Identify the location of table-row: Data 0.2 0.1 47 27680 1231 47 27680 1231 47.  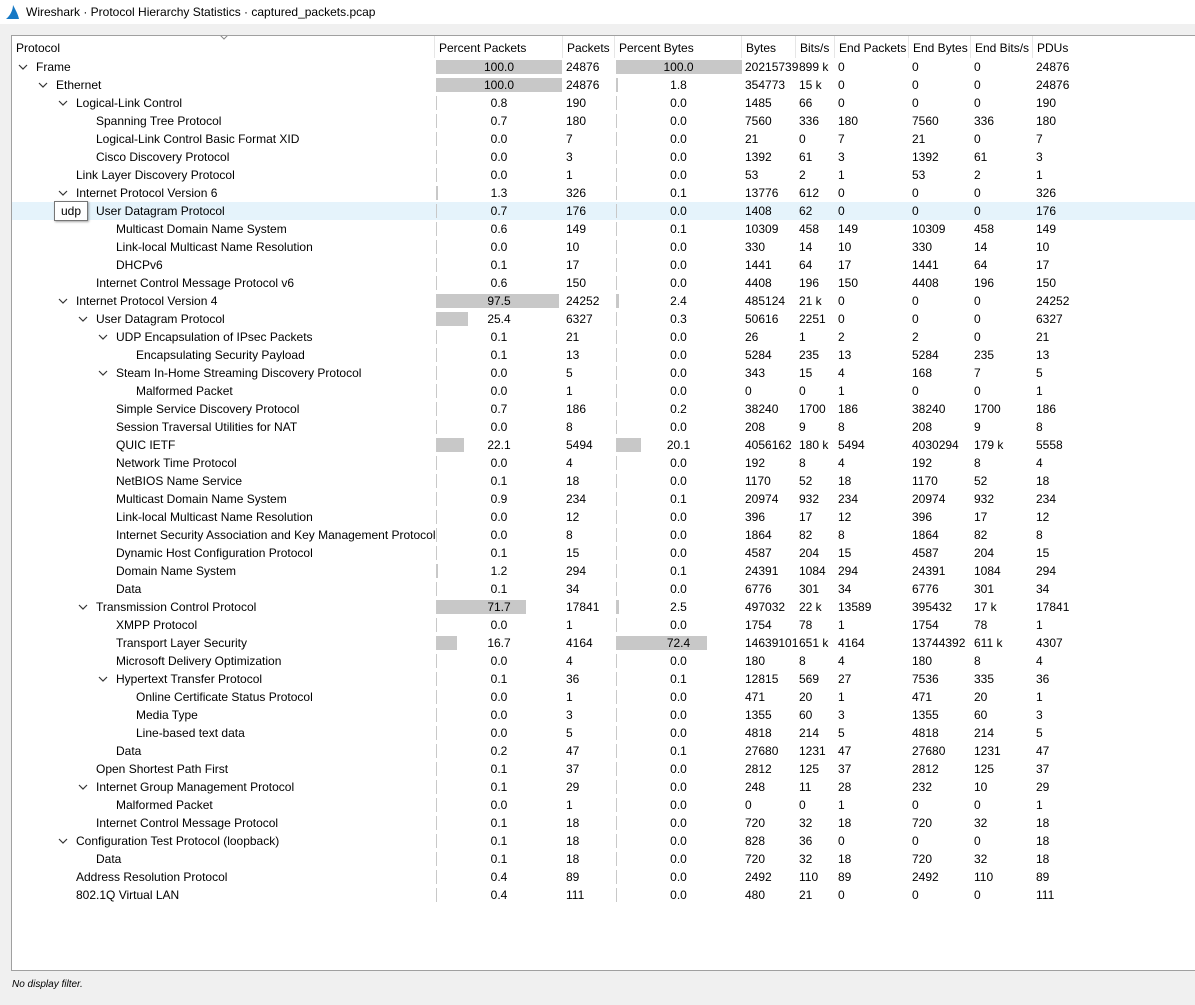
(603, 751).